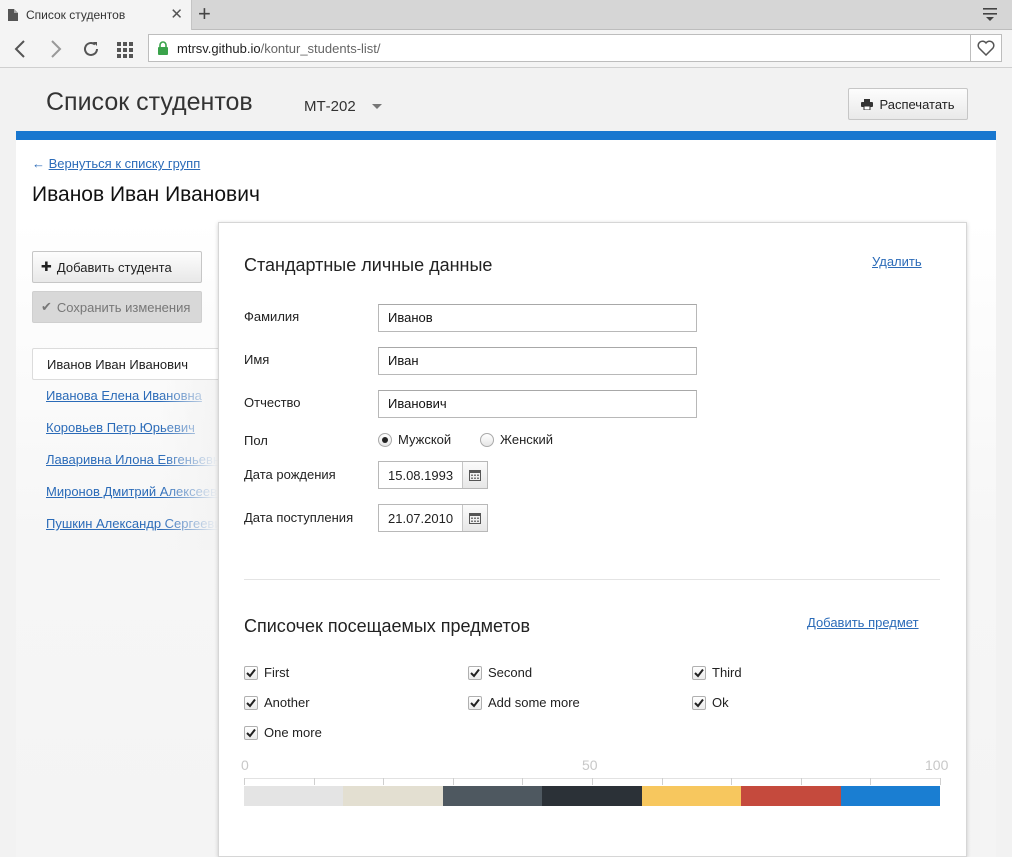 The image size is (1012, 857). What do you see at coordinates (149, 102) in the screenshot?
I see `page-title: Список студентов` at bounding box center [149, 102].